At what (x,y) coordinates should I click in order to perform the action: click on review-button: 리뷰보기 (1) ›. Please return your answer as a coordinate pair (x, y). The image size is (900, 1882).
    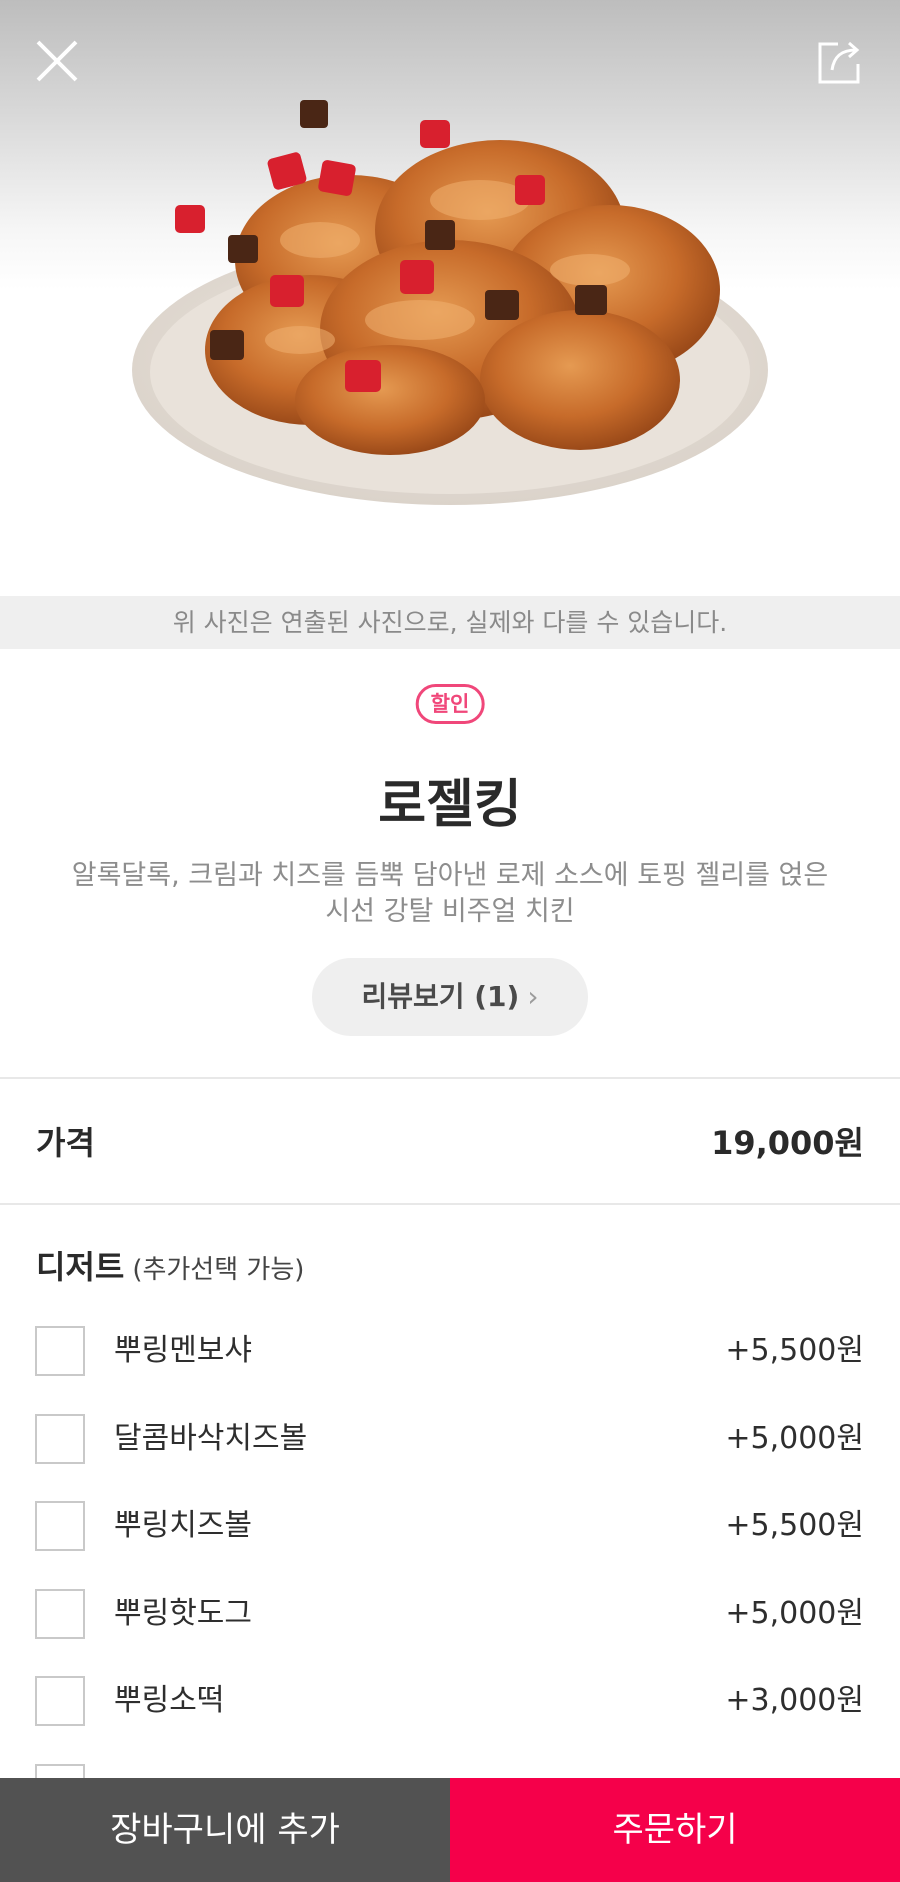
    Looking at the image, I should click on (450, 997).